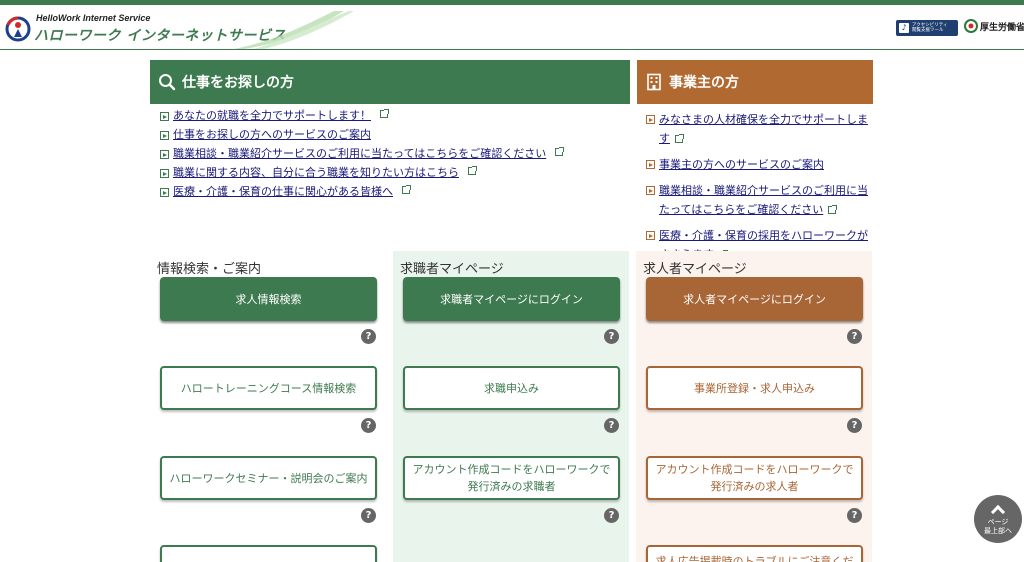  I want to click on info-extra-button, so click(268, 553).